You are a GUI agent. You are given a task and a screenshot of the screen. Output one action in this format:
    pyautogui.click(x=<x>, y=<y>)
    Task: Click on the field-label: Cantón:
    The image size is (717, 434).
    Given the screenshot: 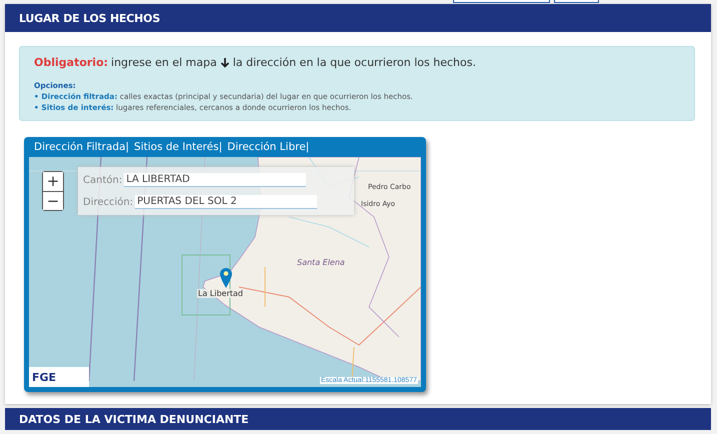 What is the action you would take?
    pyautogui.click(x=102, y=180)
    